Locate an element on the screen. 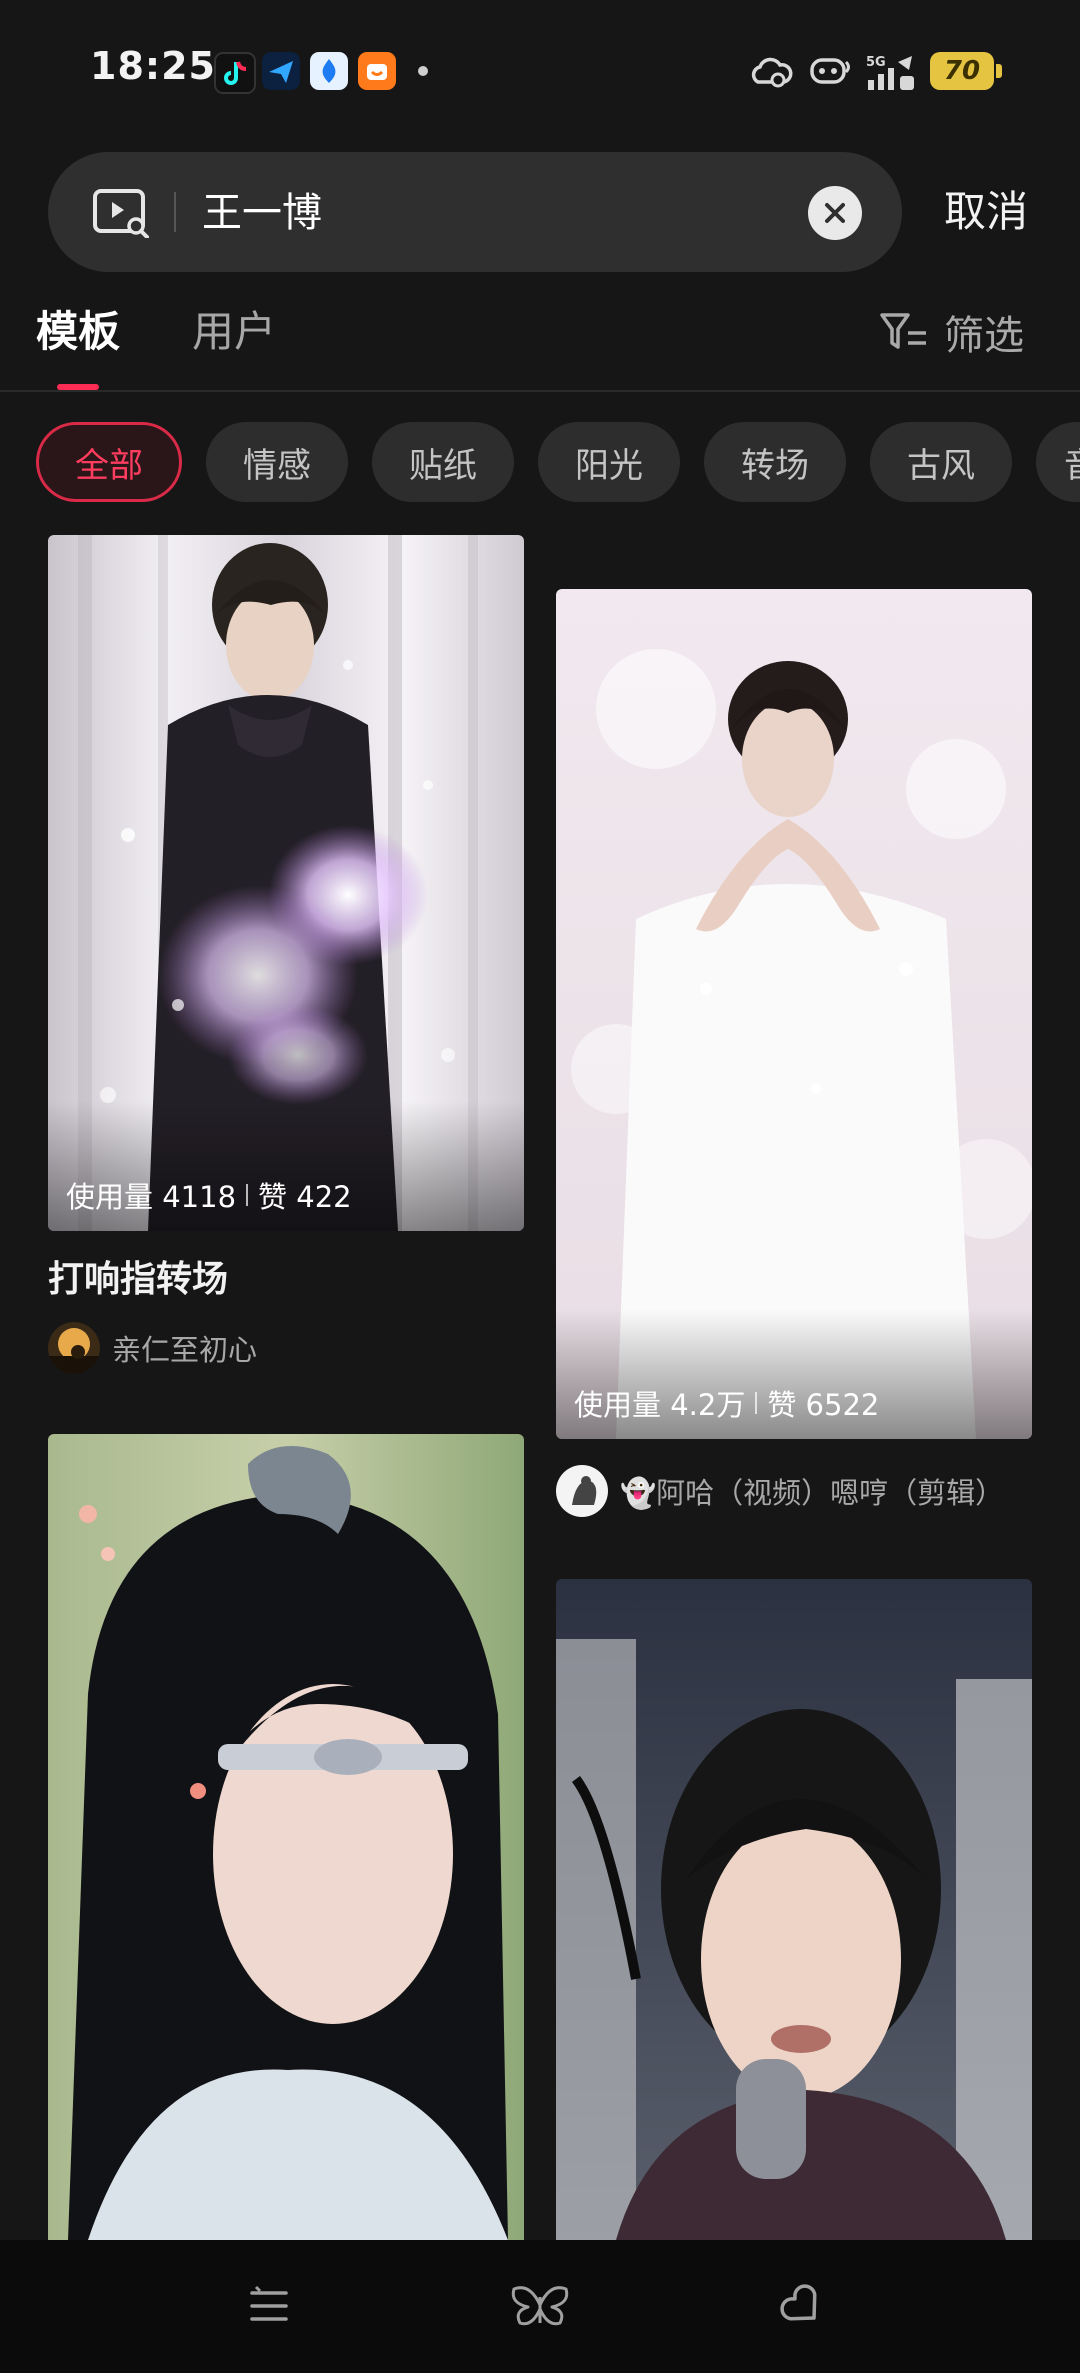 This screenshot has width=1080, height=2373. tabs-divider is located at coordinates (540, 391).